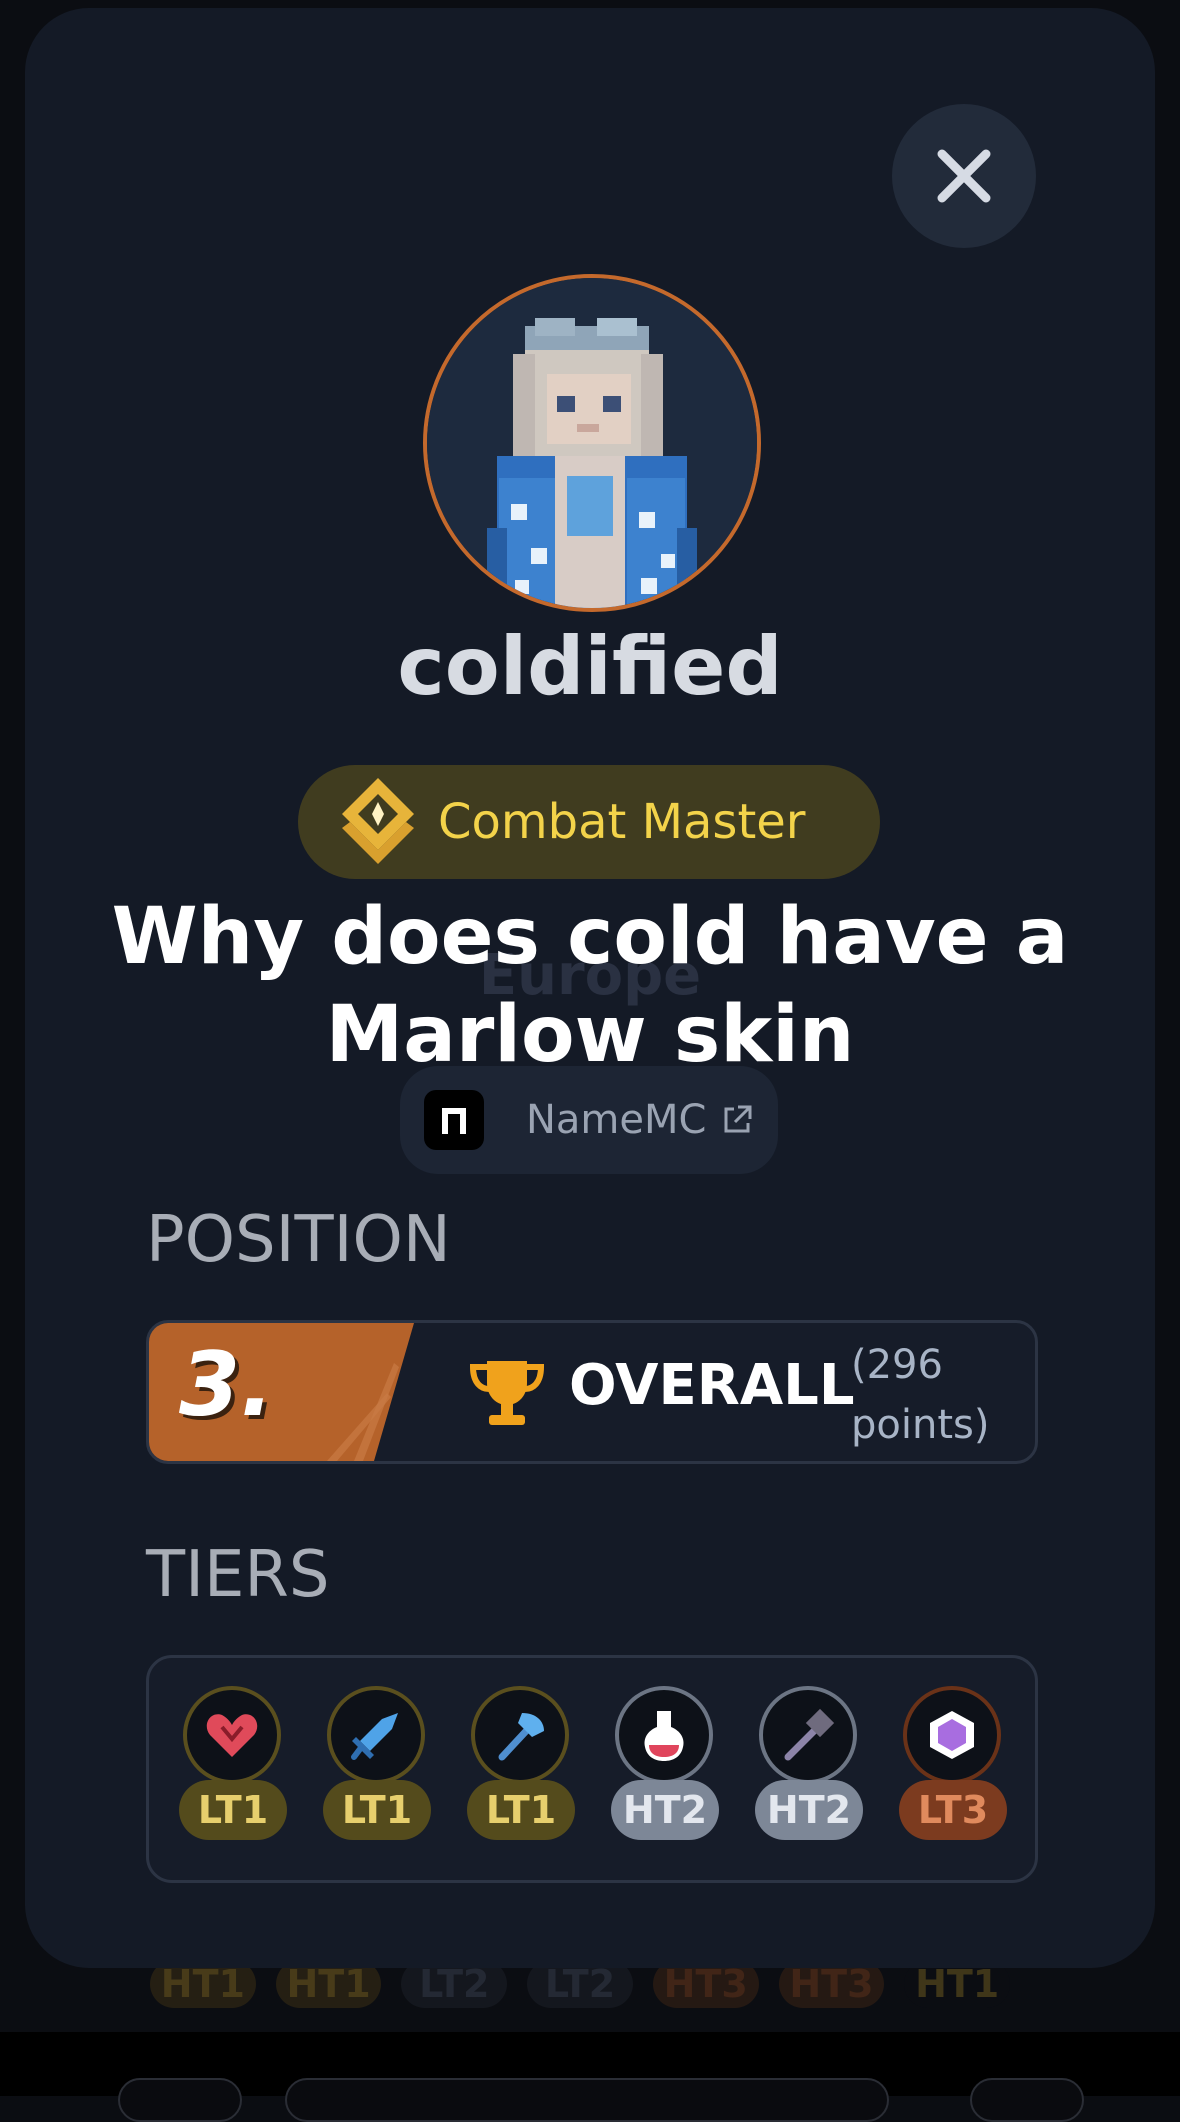 Image resolution: width=1180 pixels, height=2122 pixels. I want to click on heart-icon, so click(232, 1735).